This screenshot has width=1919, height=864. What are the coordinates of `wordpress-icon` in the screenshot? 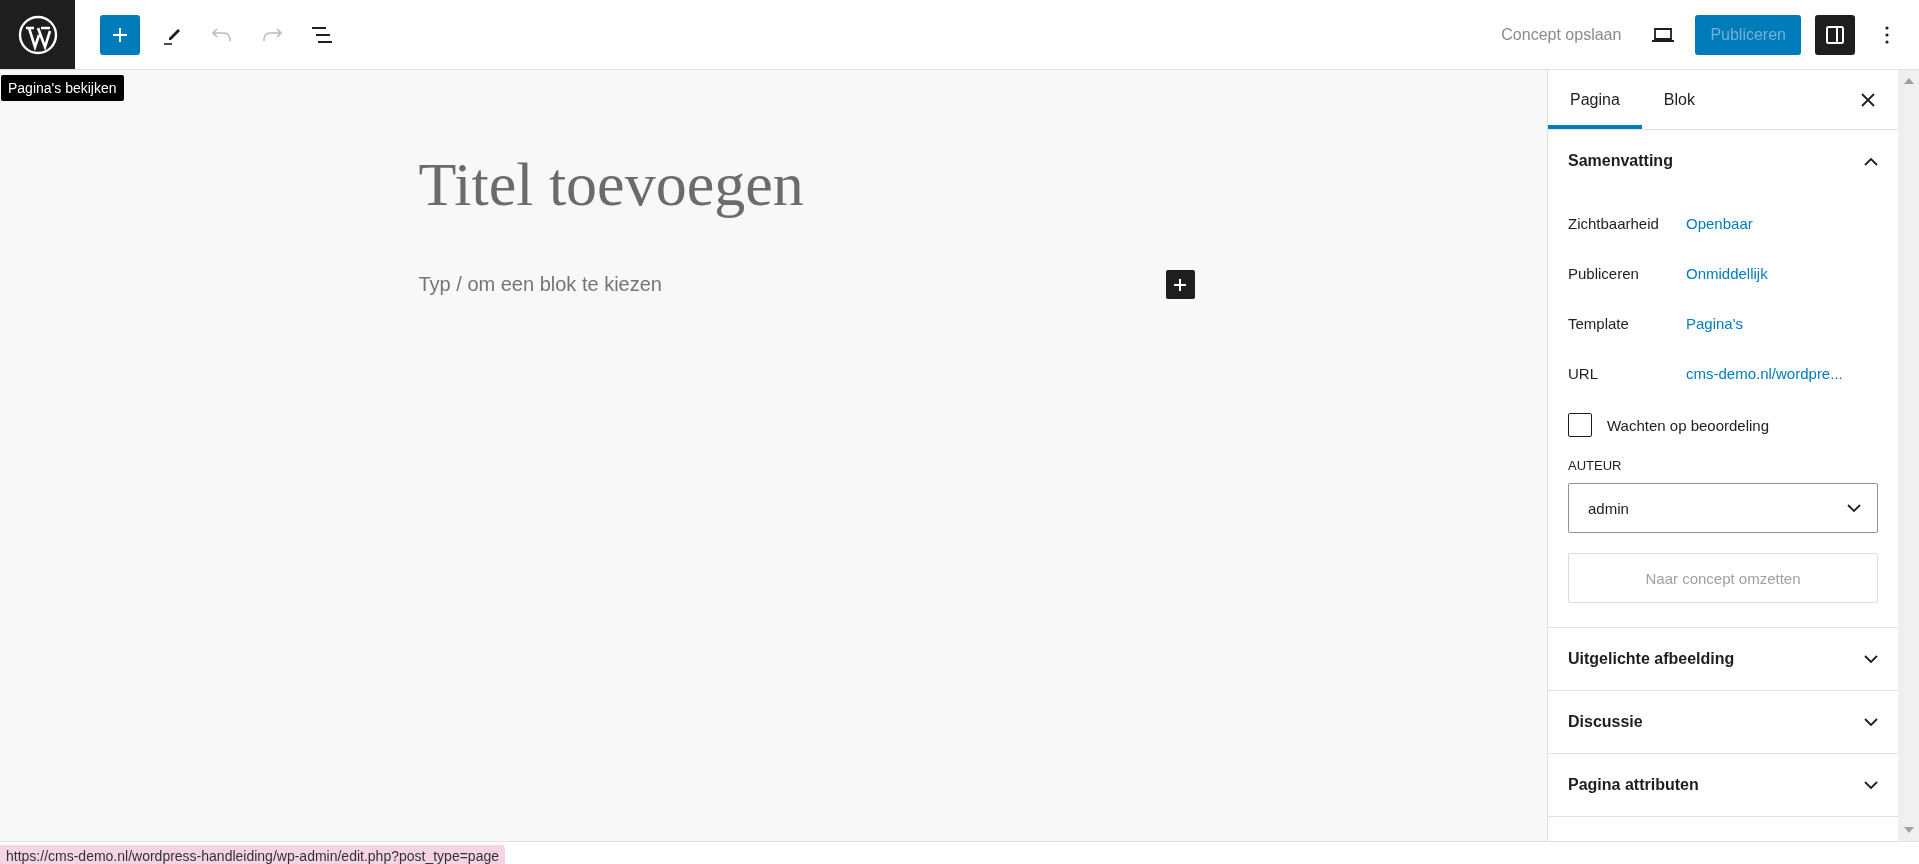 It's located at (37, 34).